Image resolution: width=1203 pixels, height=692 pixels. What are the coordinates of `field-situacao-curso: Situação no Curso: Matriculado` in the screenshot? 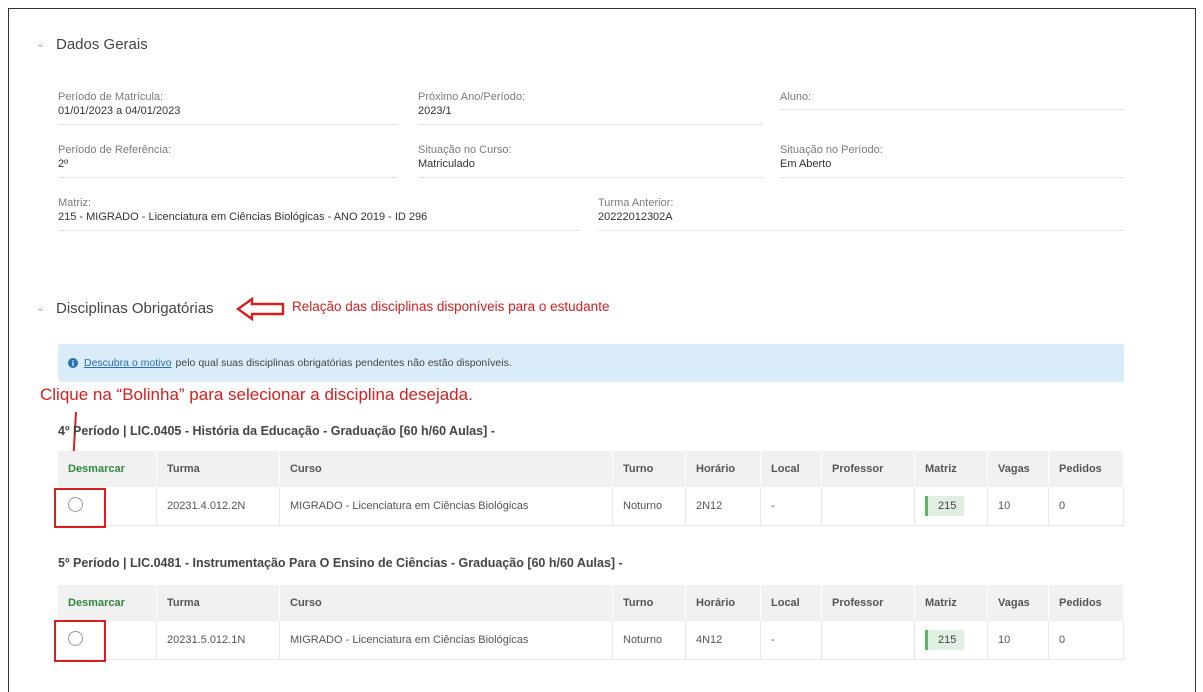 It's located at (590, 160).